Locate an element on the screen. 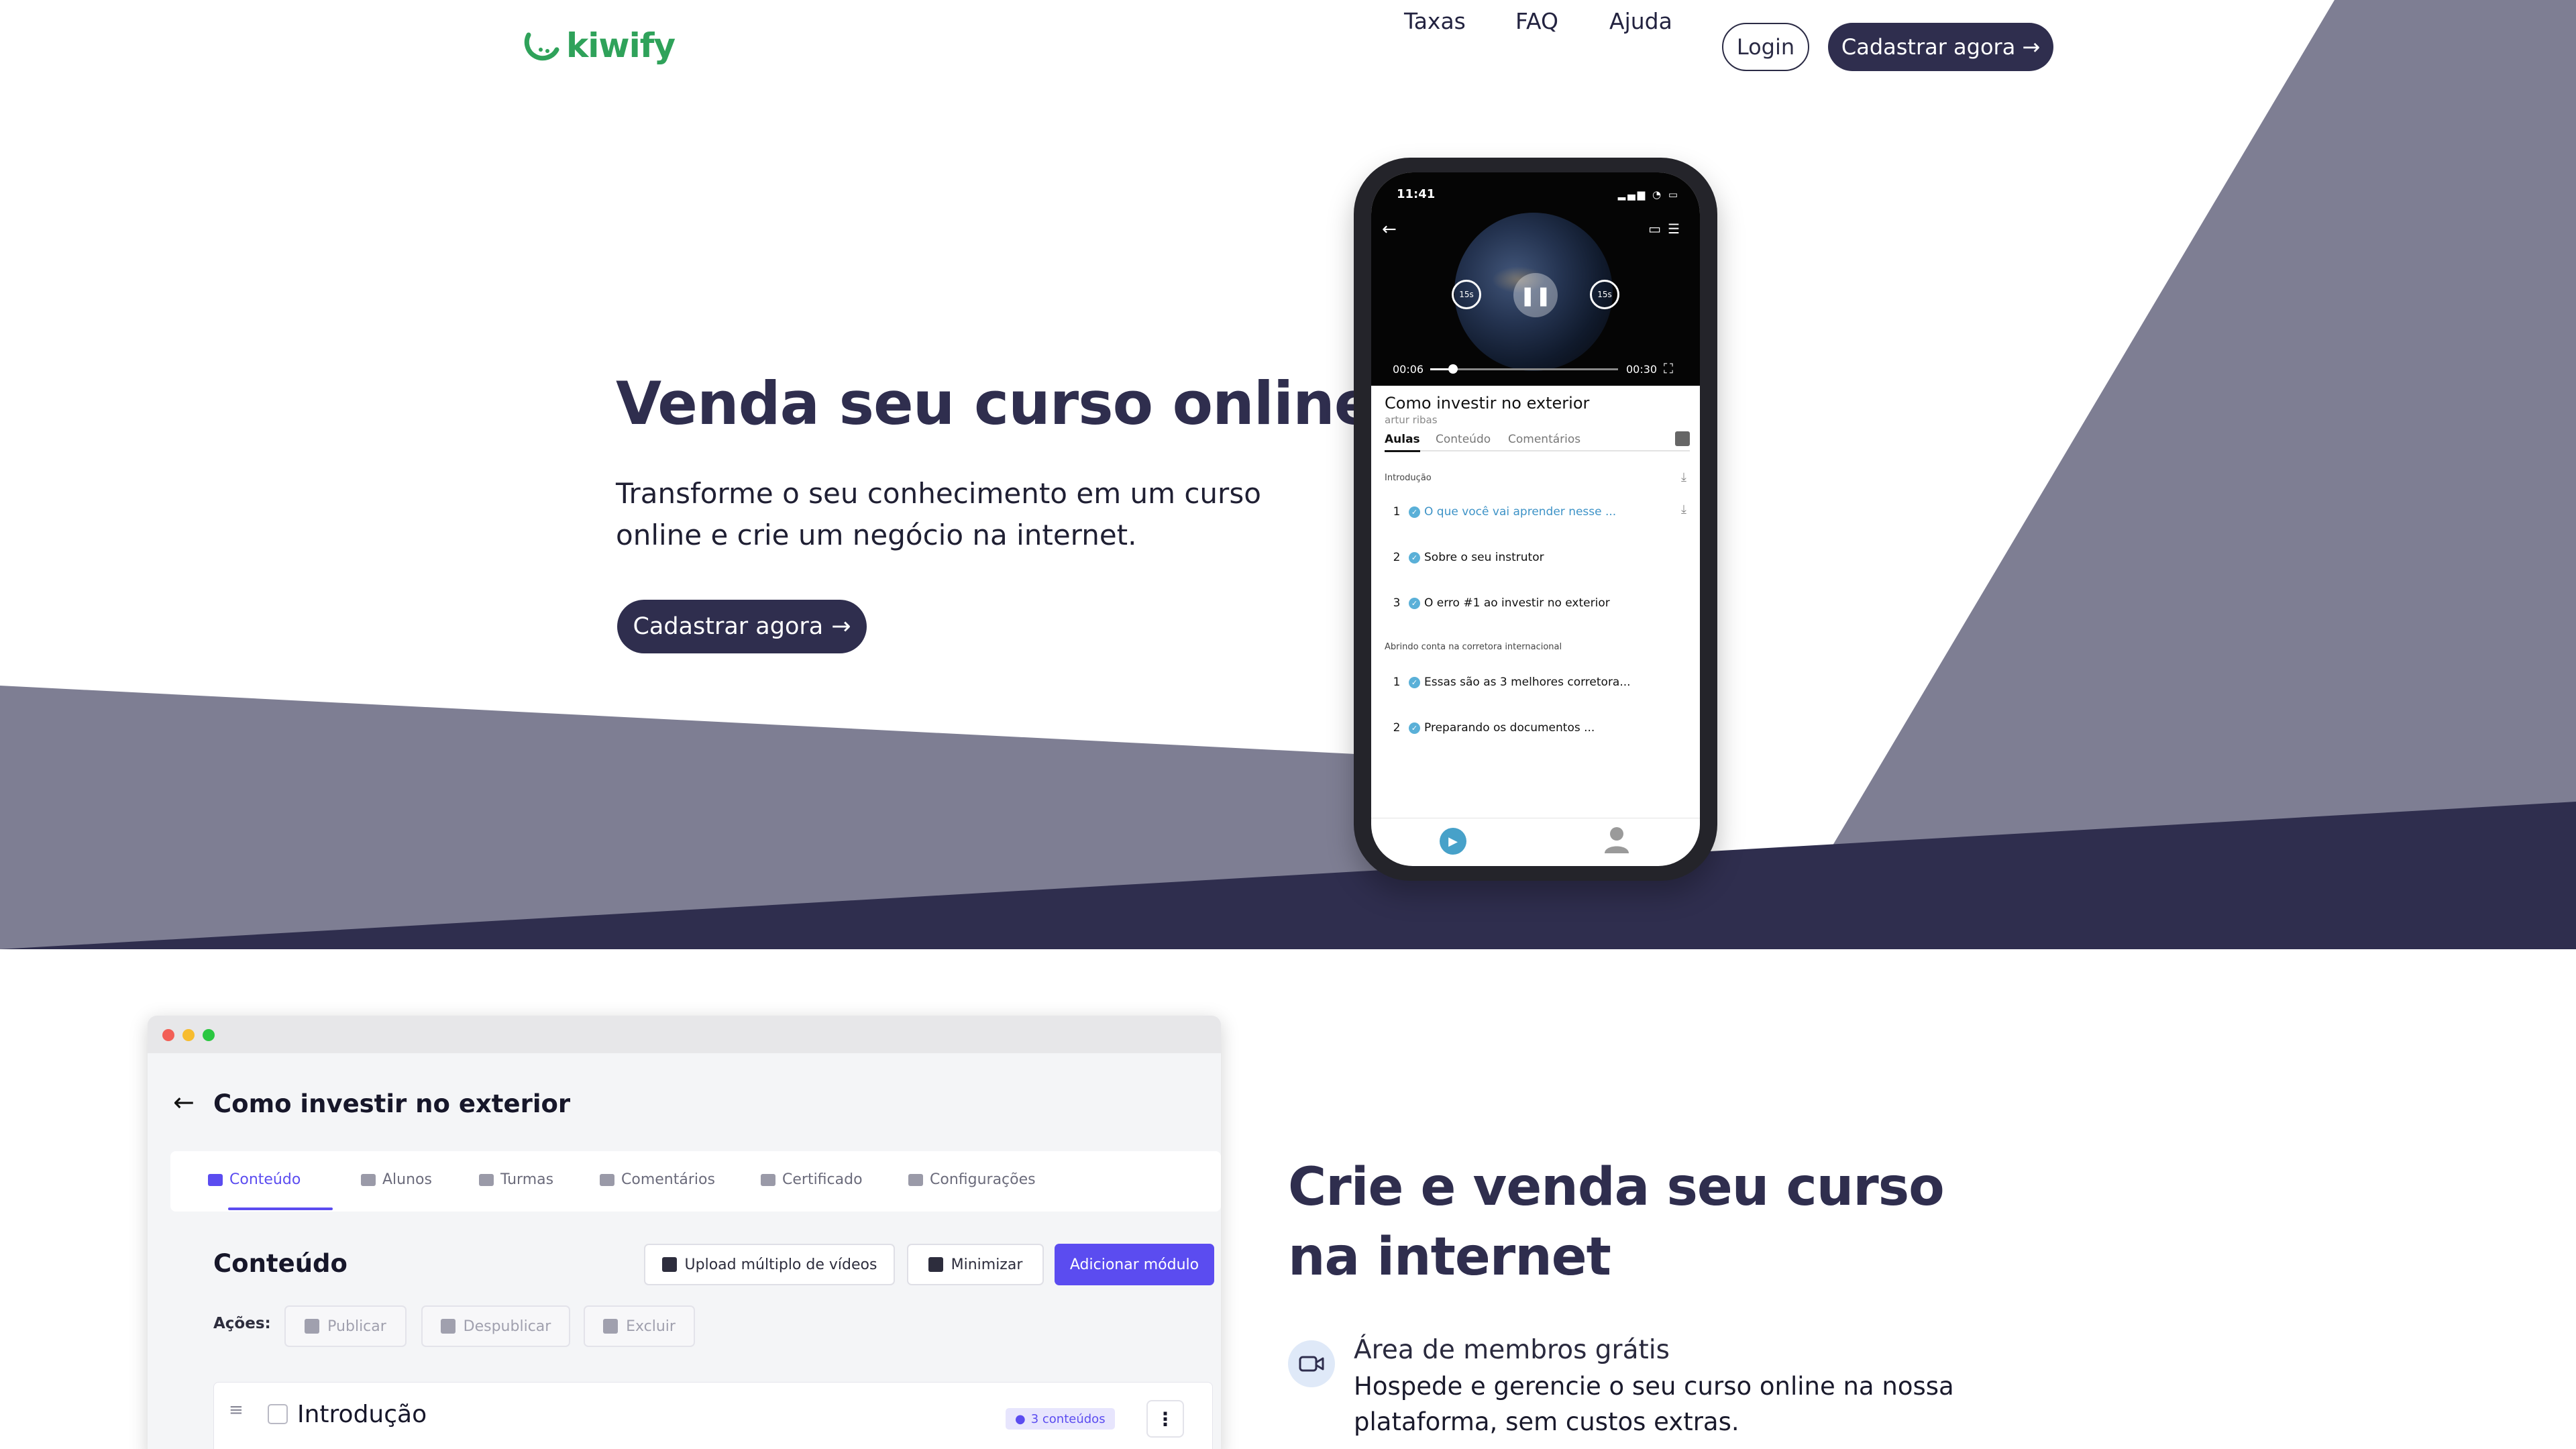 This screenshot has width=2576, height=1449. lesson-item: 3 ✓ O erro #1 ao investir no exterior is located at coordinates (1537, 603).